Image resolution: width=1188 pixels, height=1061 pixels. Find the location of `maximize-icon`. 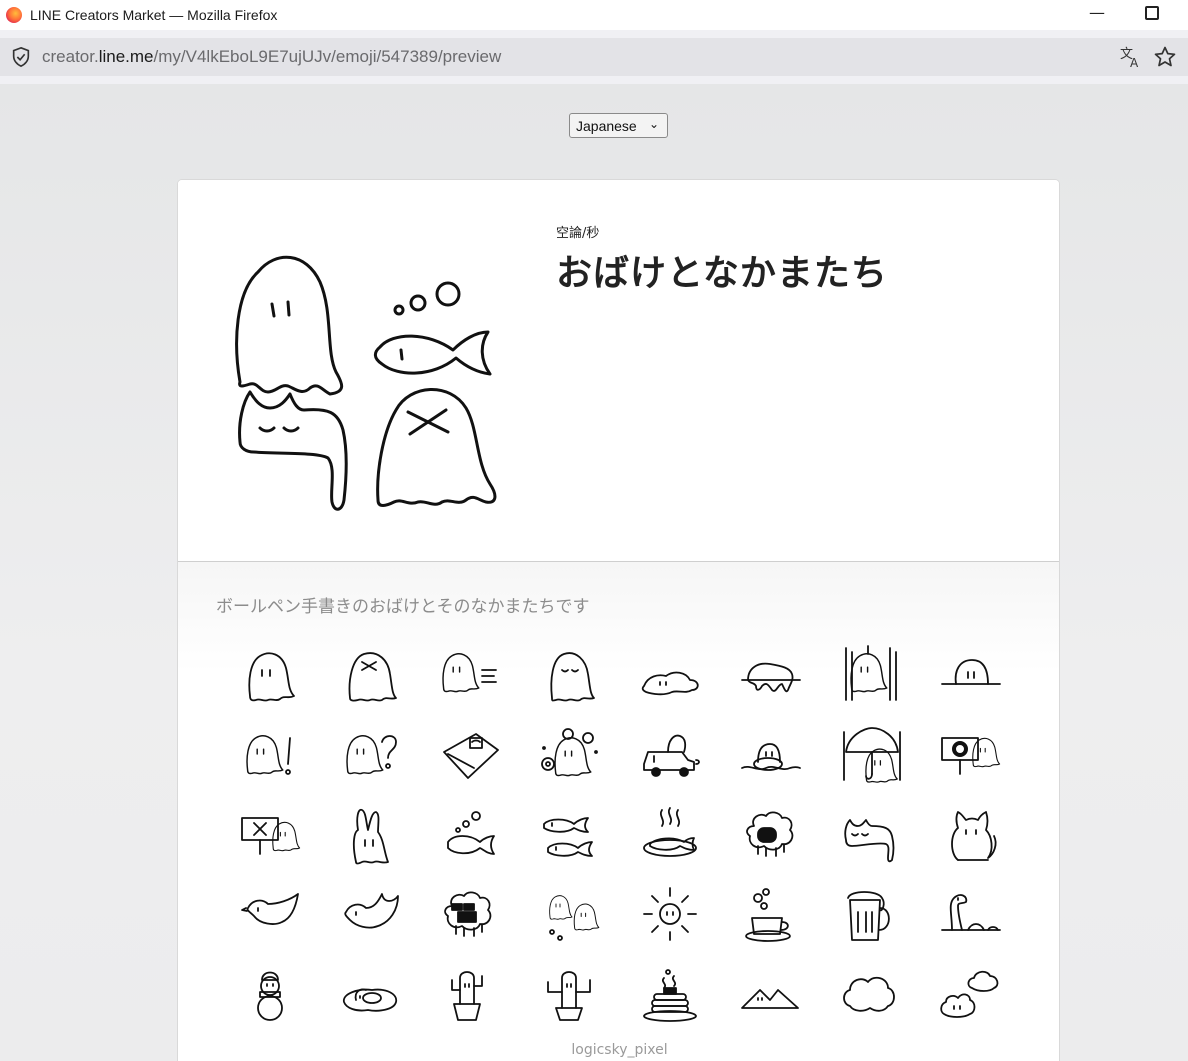

maximize-icon is located at coordinates (1152, 13).